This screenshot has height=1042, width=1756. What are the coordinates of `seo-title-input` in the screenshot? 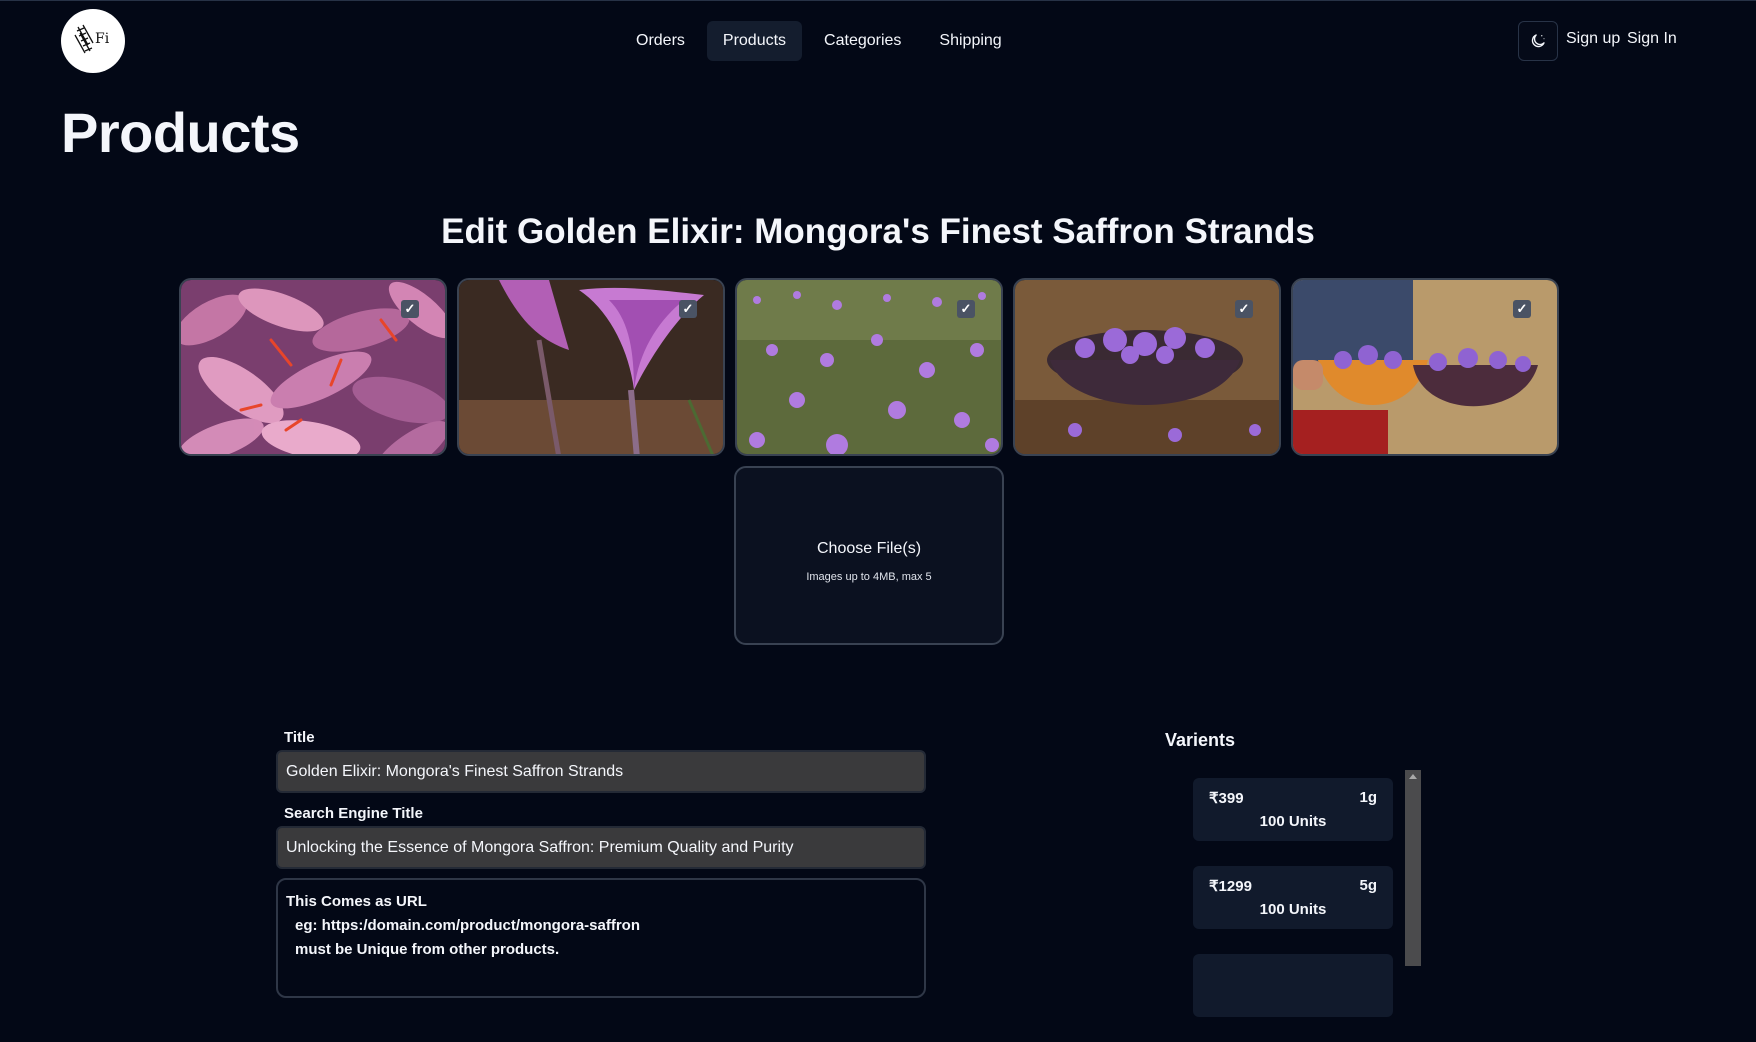 It's located at (601, 847).